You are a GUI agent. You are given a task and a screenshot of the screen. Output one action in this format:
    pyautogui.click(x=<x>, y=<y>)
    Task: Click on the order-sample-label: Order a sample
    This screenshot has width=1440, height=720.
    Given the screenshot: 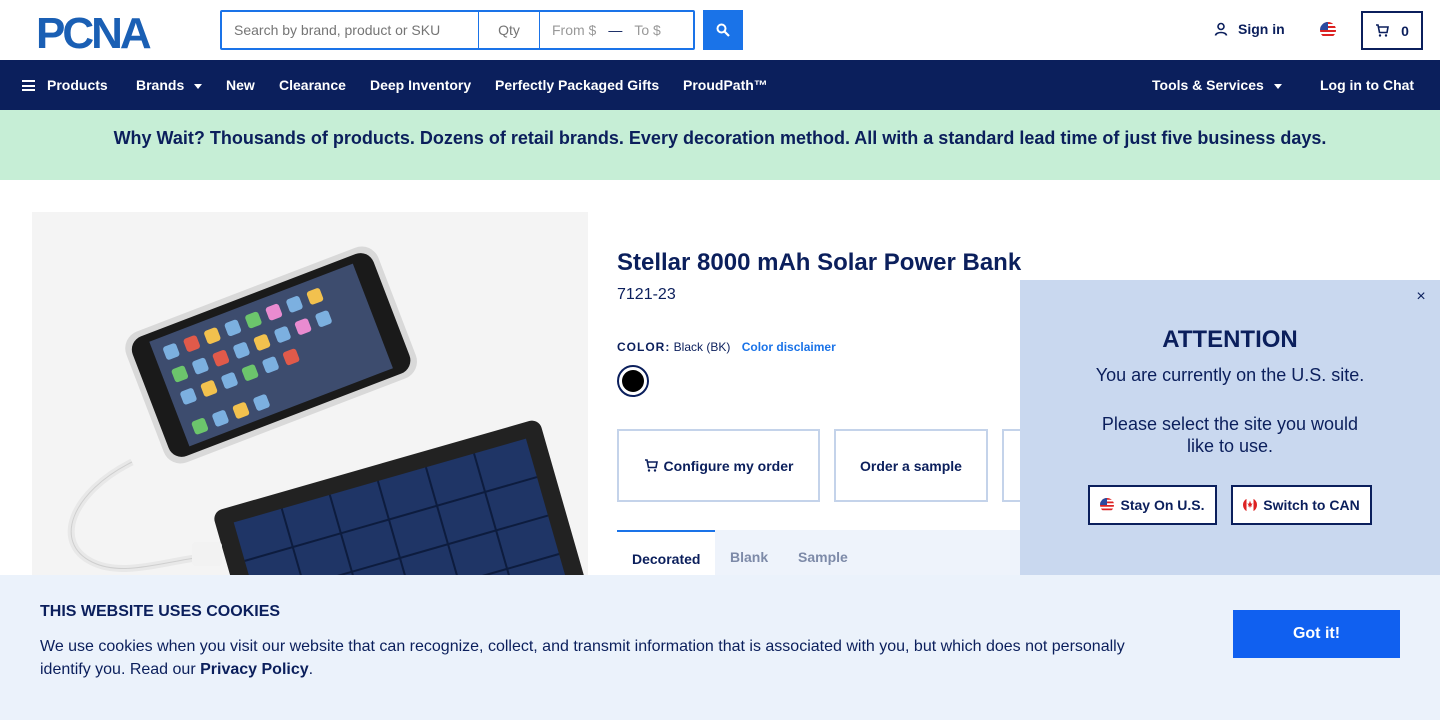 What is the action you would take?
    pyautogui.click(x=911, y=465)
    